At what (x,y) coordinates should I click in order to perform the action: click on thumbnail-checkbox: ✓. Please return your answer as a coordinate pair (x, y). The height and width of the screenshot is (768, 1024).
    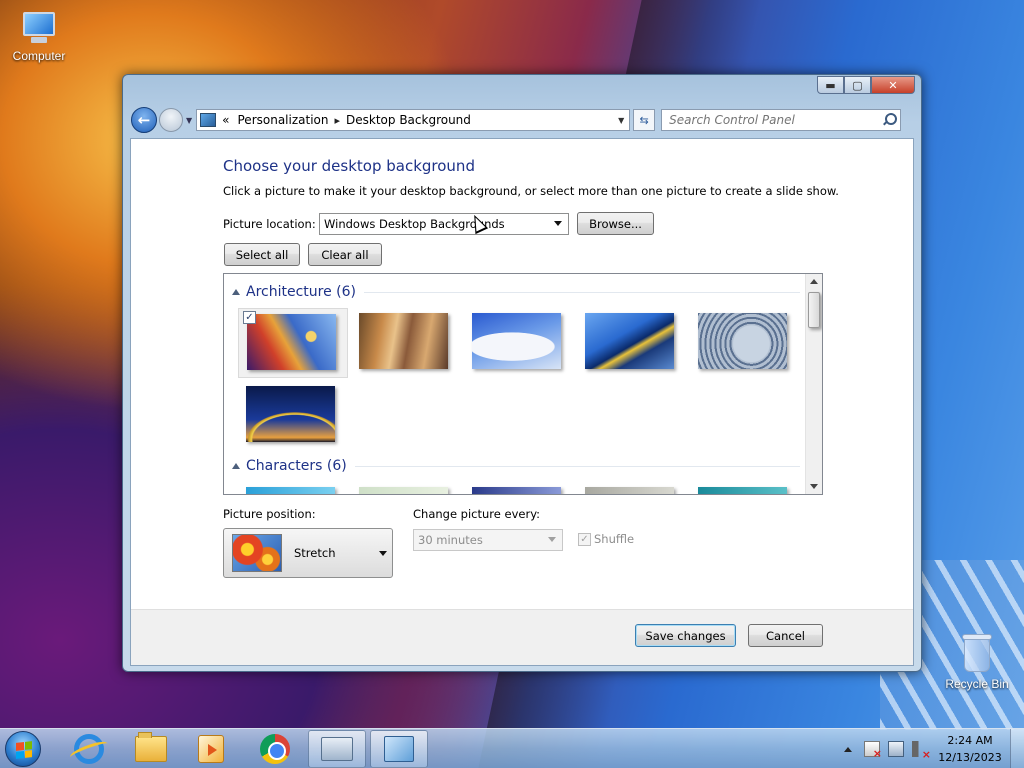
    Looking at the image, I should click on (249, 317).